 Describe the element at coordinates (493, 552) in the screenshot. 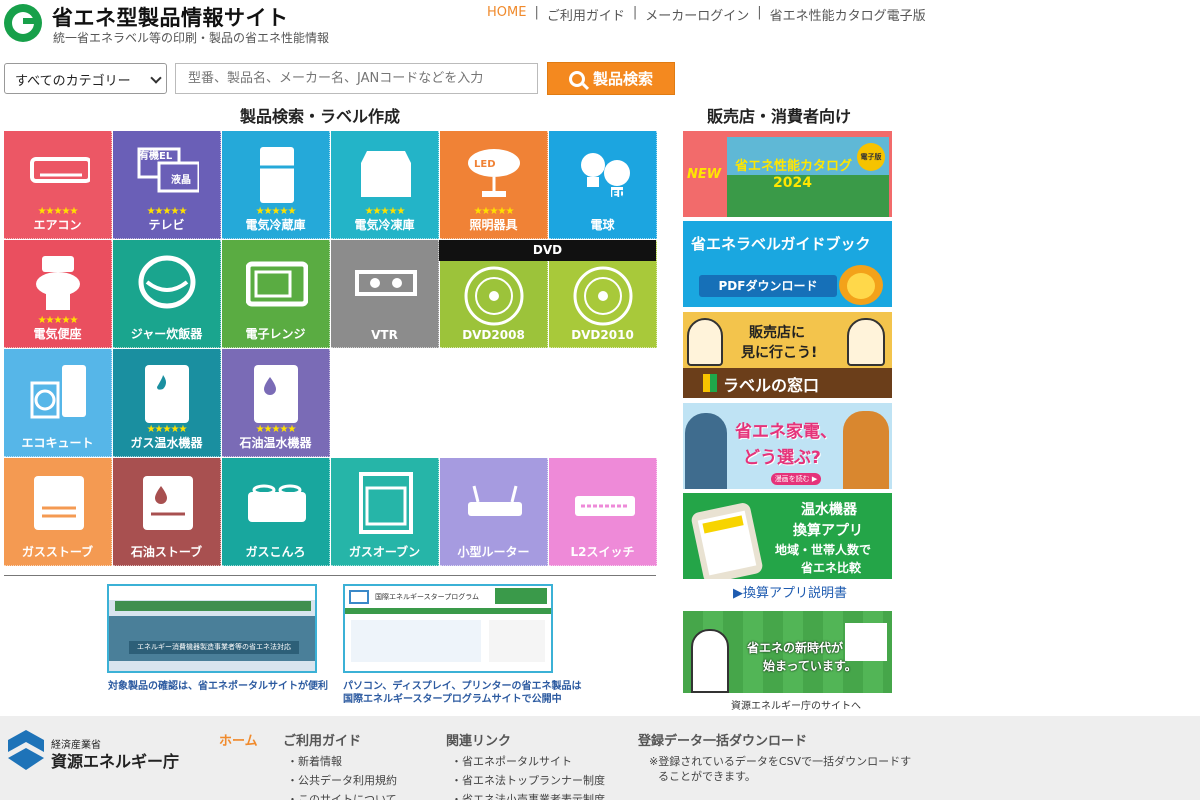

I see `product-tile-label: 小型ルーター` at that location.